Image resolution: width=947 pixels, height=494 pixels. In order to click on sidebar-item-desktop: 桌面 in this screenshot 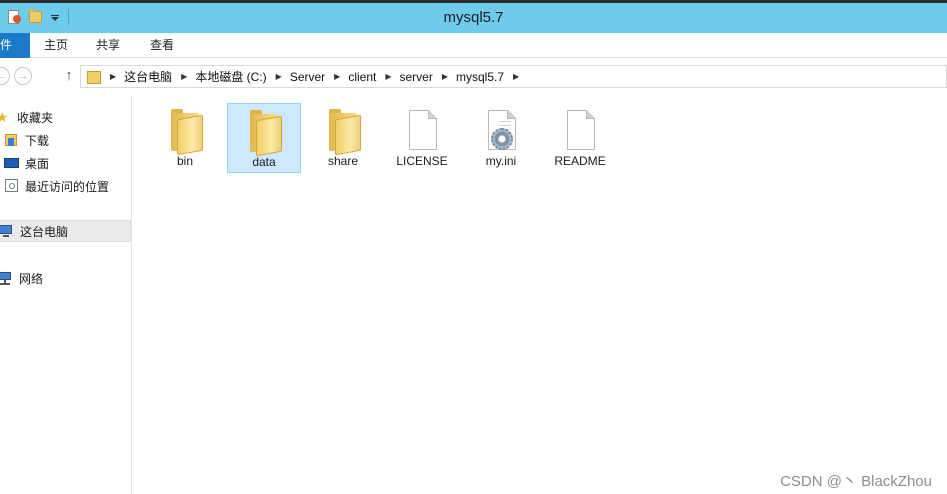, I will do `click(26, 163)`.